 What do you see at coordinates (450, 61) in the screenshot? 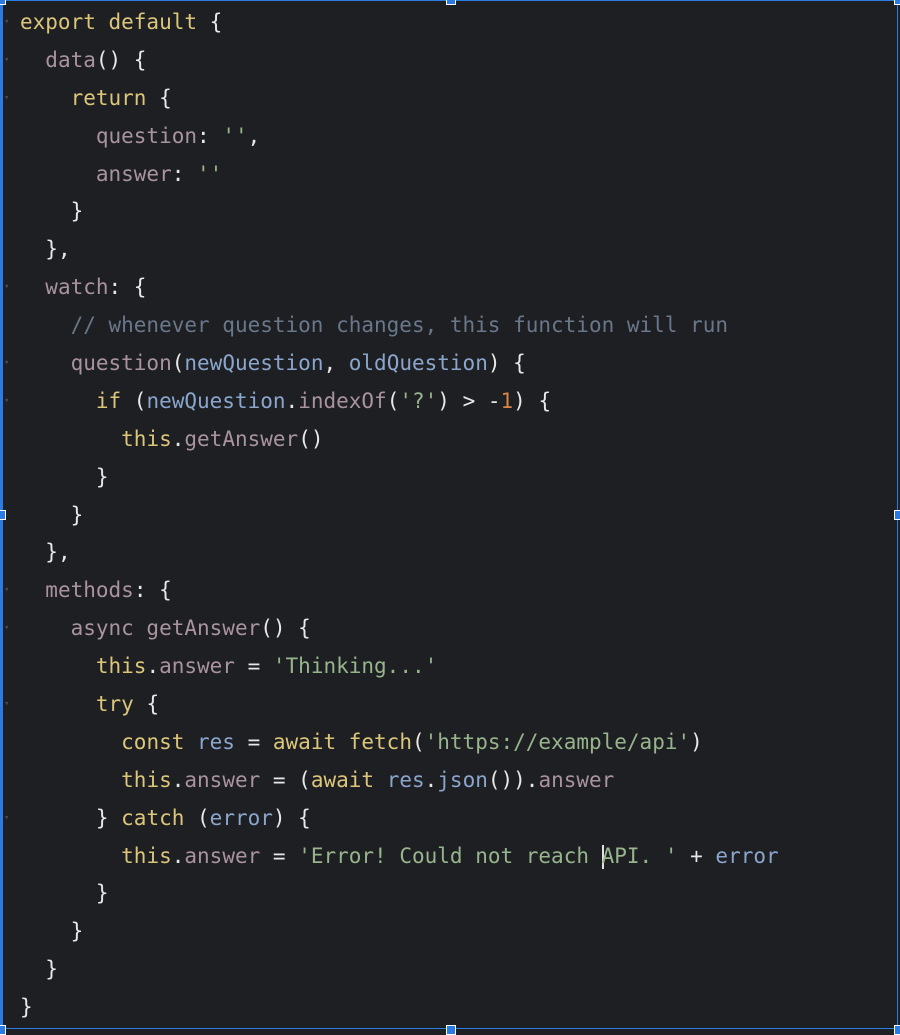
I see `code-line: ▾ data() {` at bounding box center [450, 61].